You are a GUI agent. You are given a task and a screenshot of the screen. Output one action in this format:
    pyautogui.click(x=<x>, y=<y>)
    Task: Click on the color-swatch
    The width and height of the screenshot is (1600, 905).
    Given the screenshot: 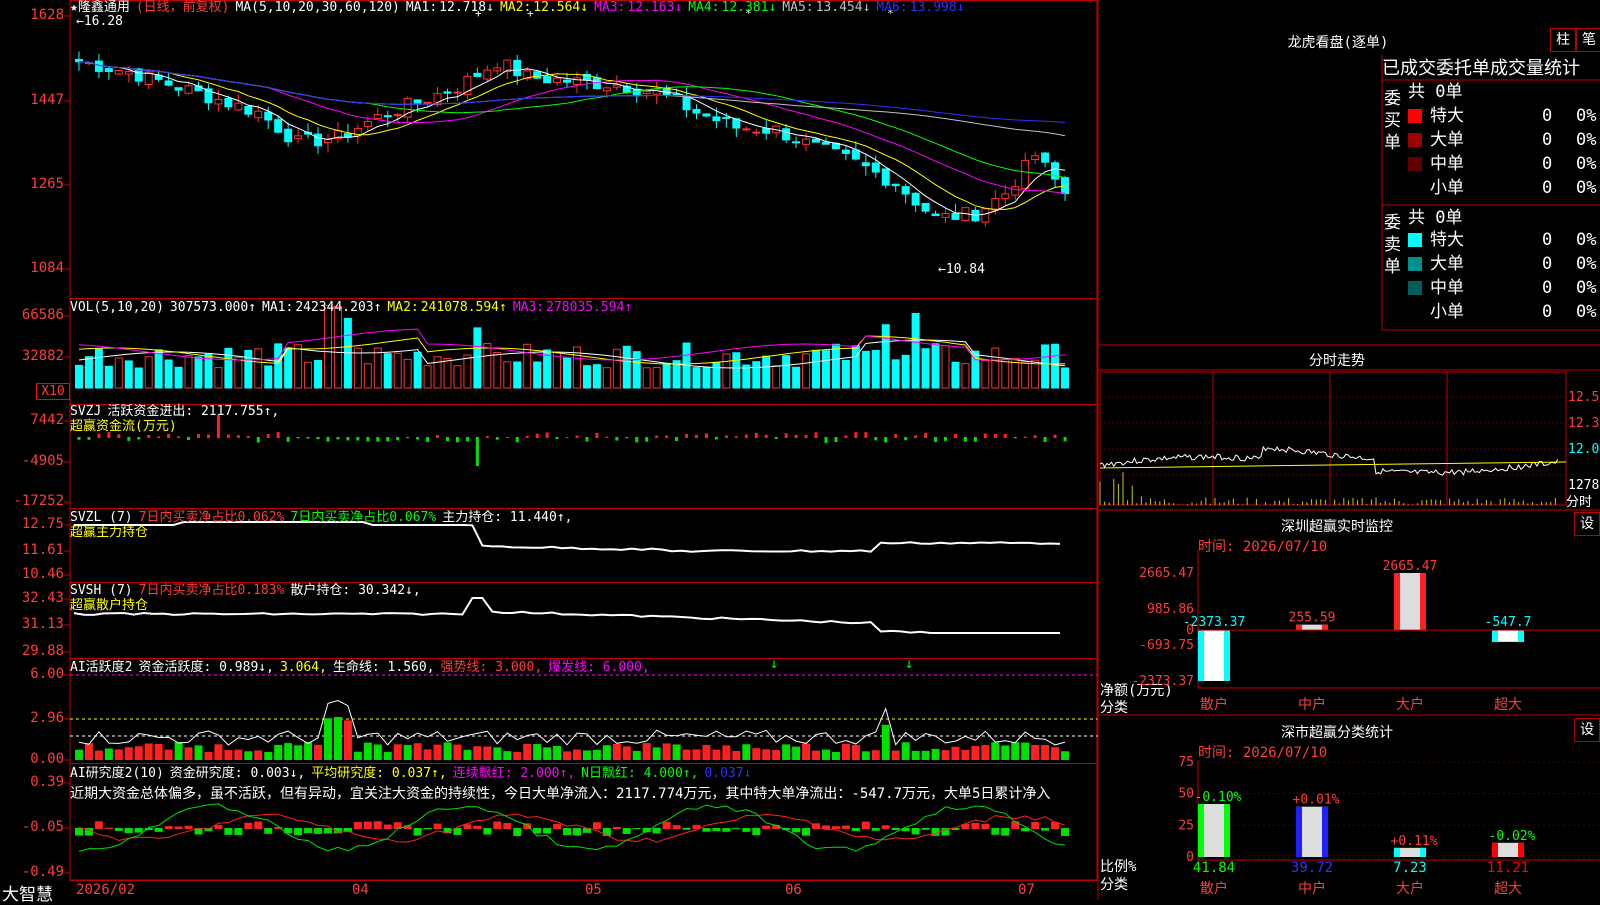 What is the action you would take?
    pyautogui.click(x=1415, y=264)
    